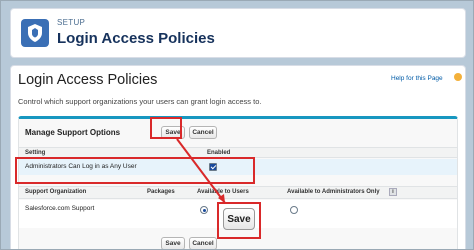  Describe the element at coordinates (201, 171) in the screenshot. I see `annotation-arrow` at that location.